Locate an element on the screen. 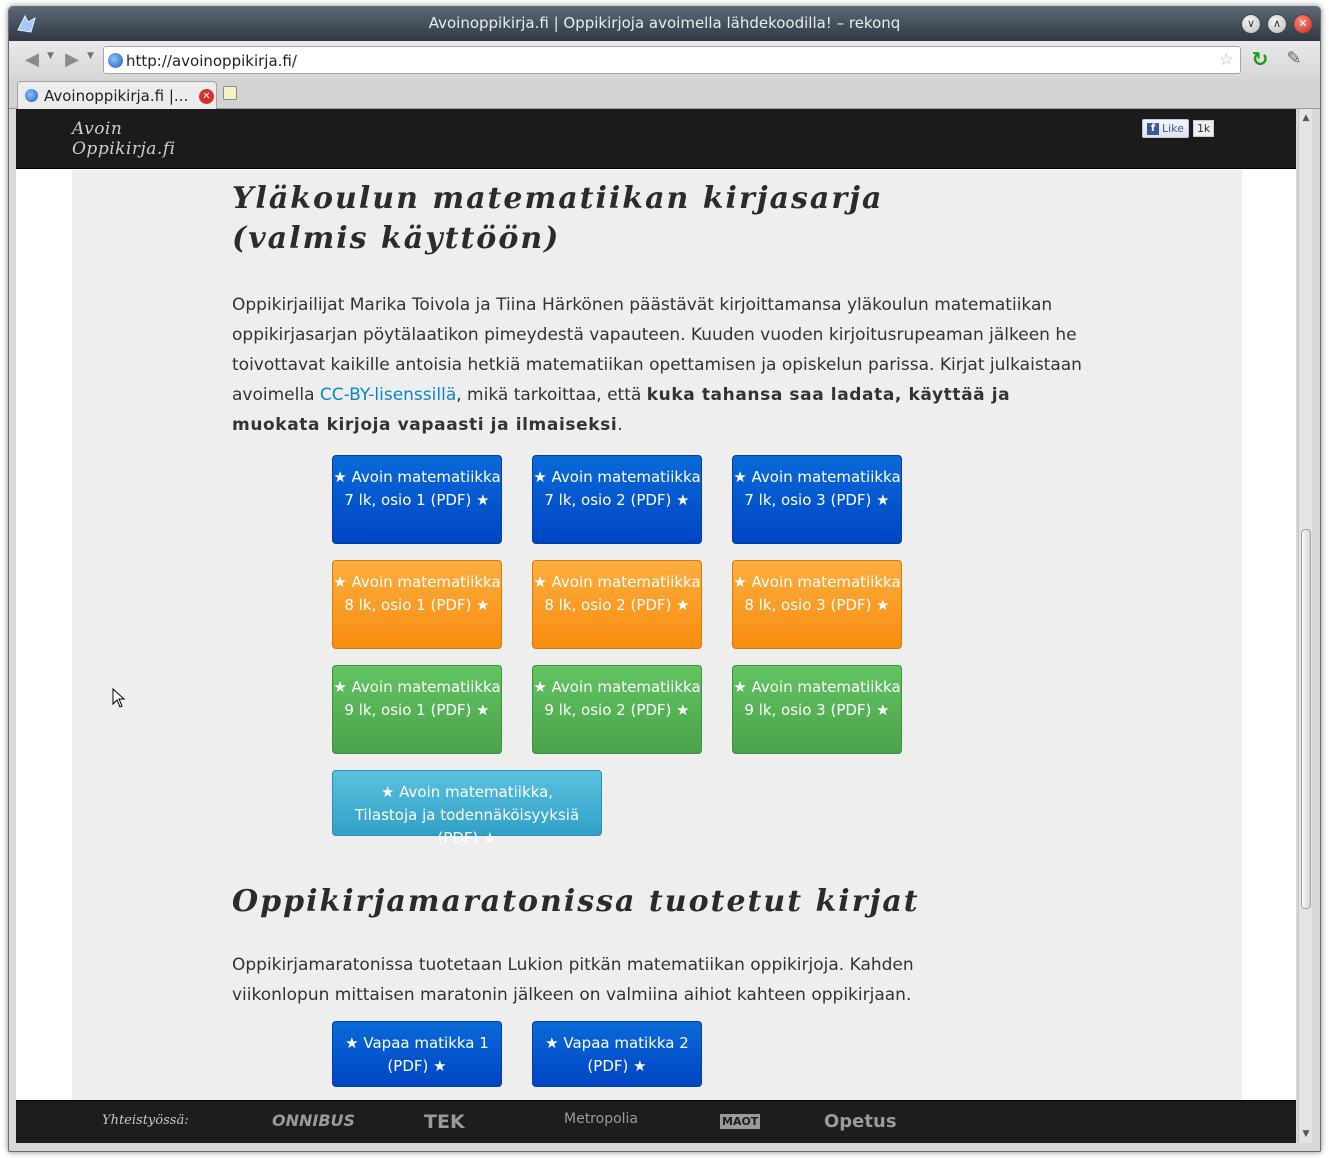  vertical-scrollbar: ▲ ▼ is located at coordinates (1305, 626).